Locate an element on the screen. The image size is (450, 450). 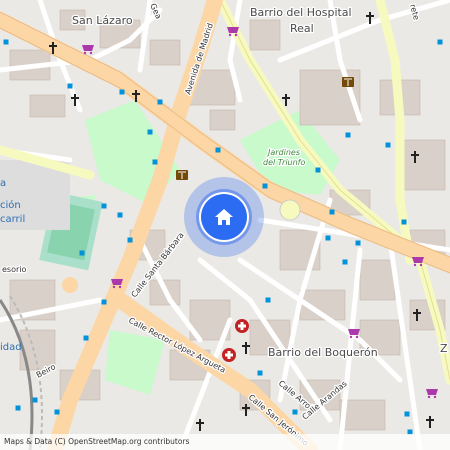
library-icon is located at coordinates (265, 128).